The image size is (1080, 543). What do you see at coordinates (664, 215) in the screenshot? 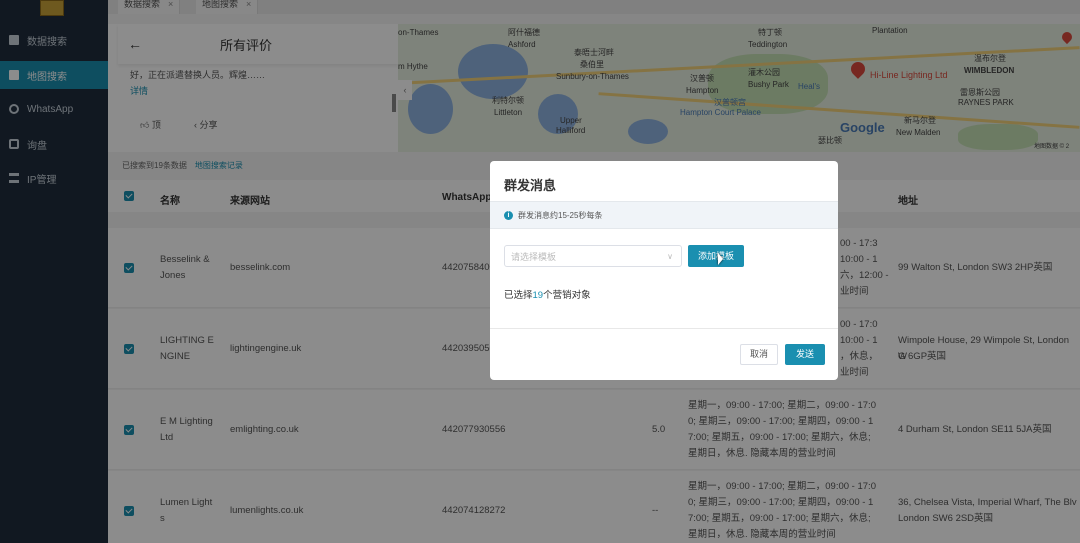
I see `notice-bar: i 群发消息约15-25秒每条` at bounding box center [664, 215].